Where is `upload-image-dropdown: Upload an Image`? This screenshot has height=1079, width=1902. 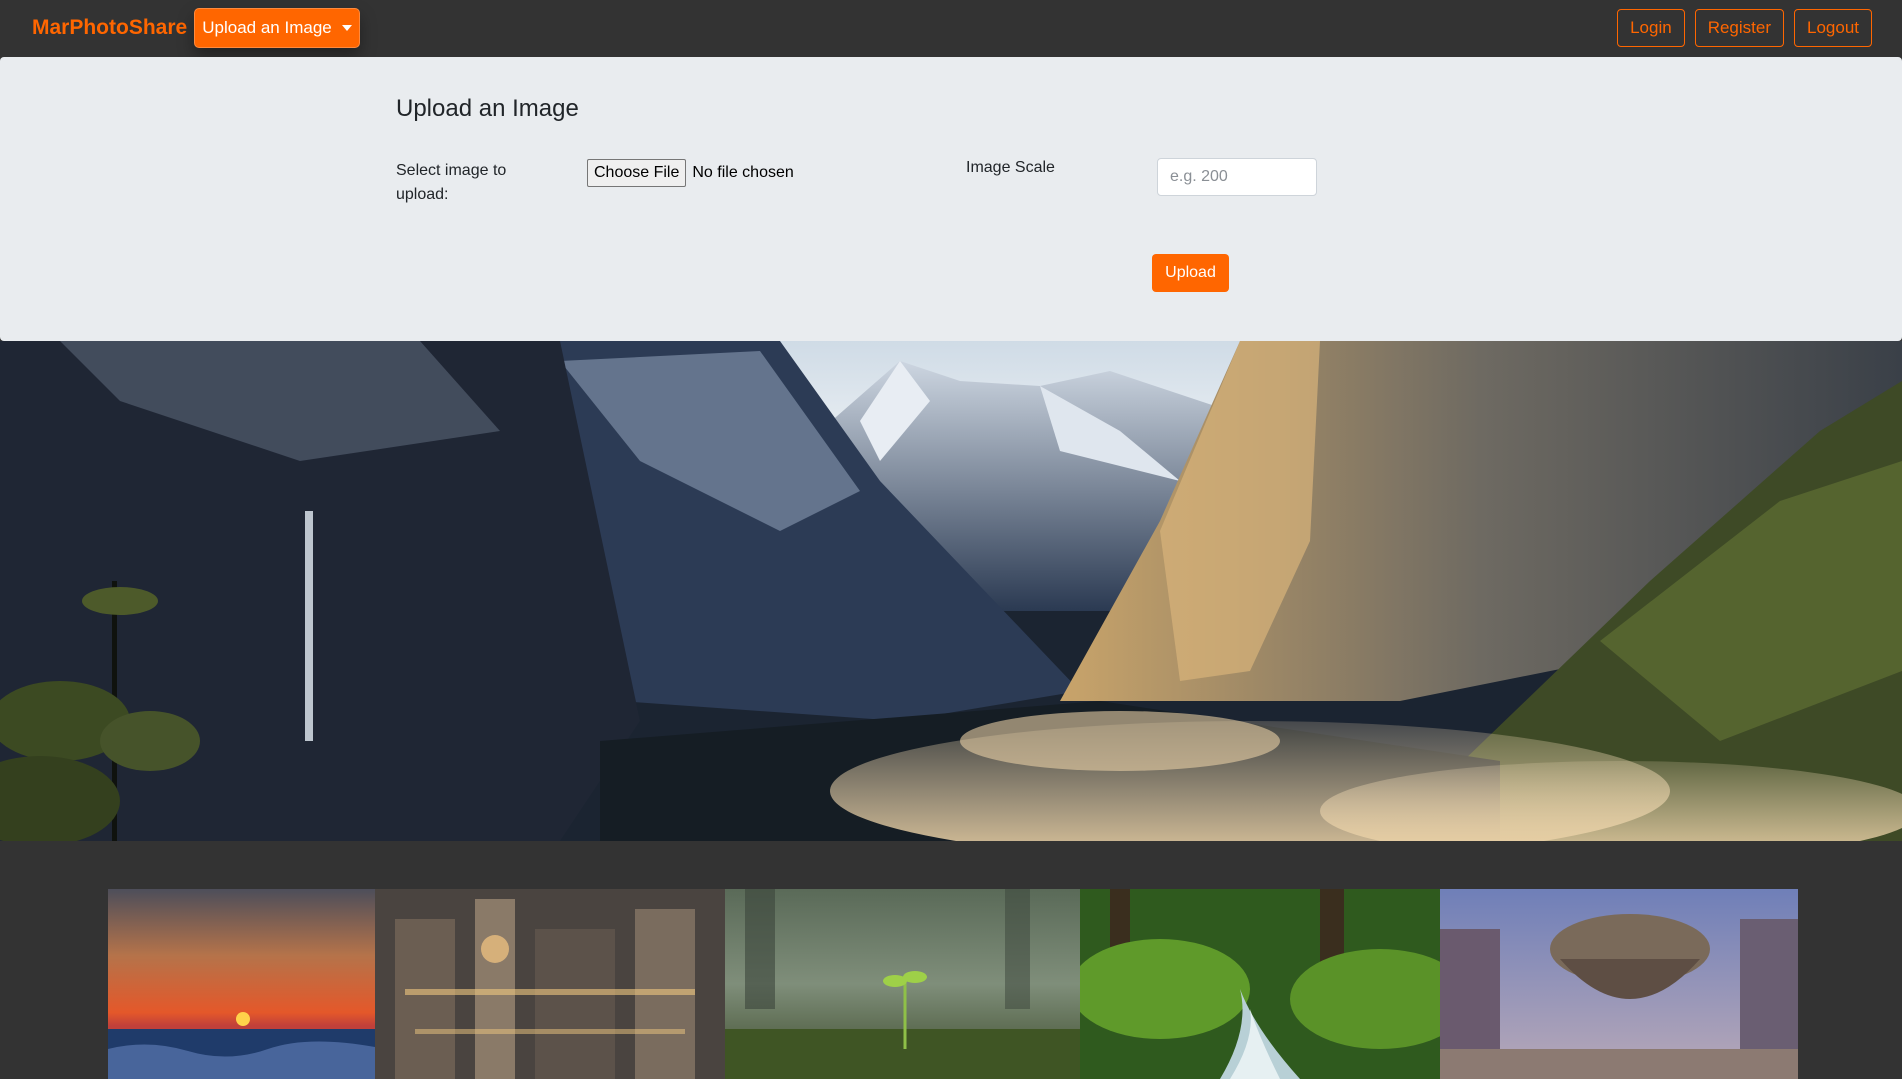
upload-image-dropdown: Upload an Image is located at coordinates (277, 28).